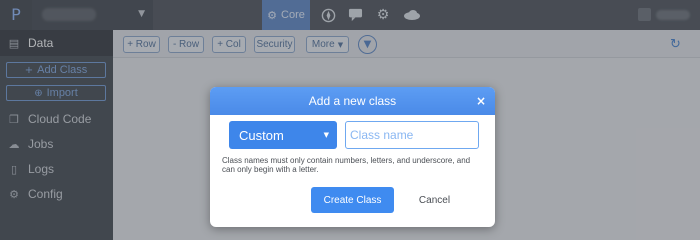 This screenshot has width=700, height=240. I want to click on dialog-title: Add a new class, so click(352, 101).